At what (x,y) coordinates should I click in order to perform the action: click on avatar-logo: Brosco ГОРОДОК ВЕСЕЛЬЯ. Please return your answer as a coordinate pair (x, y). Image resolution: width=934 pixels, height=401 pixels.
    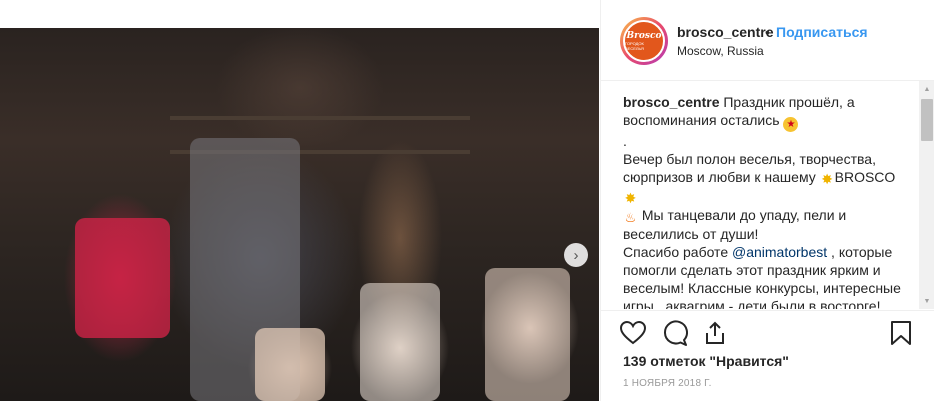
    Looking at the image, I should click on (644, 41).